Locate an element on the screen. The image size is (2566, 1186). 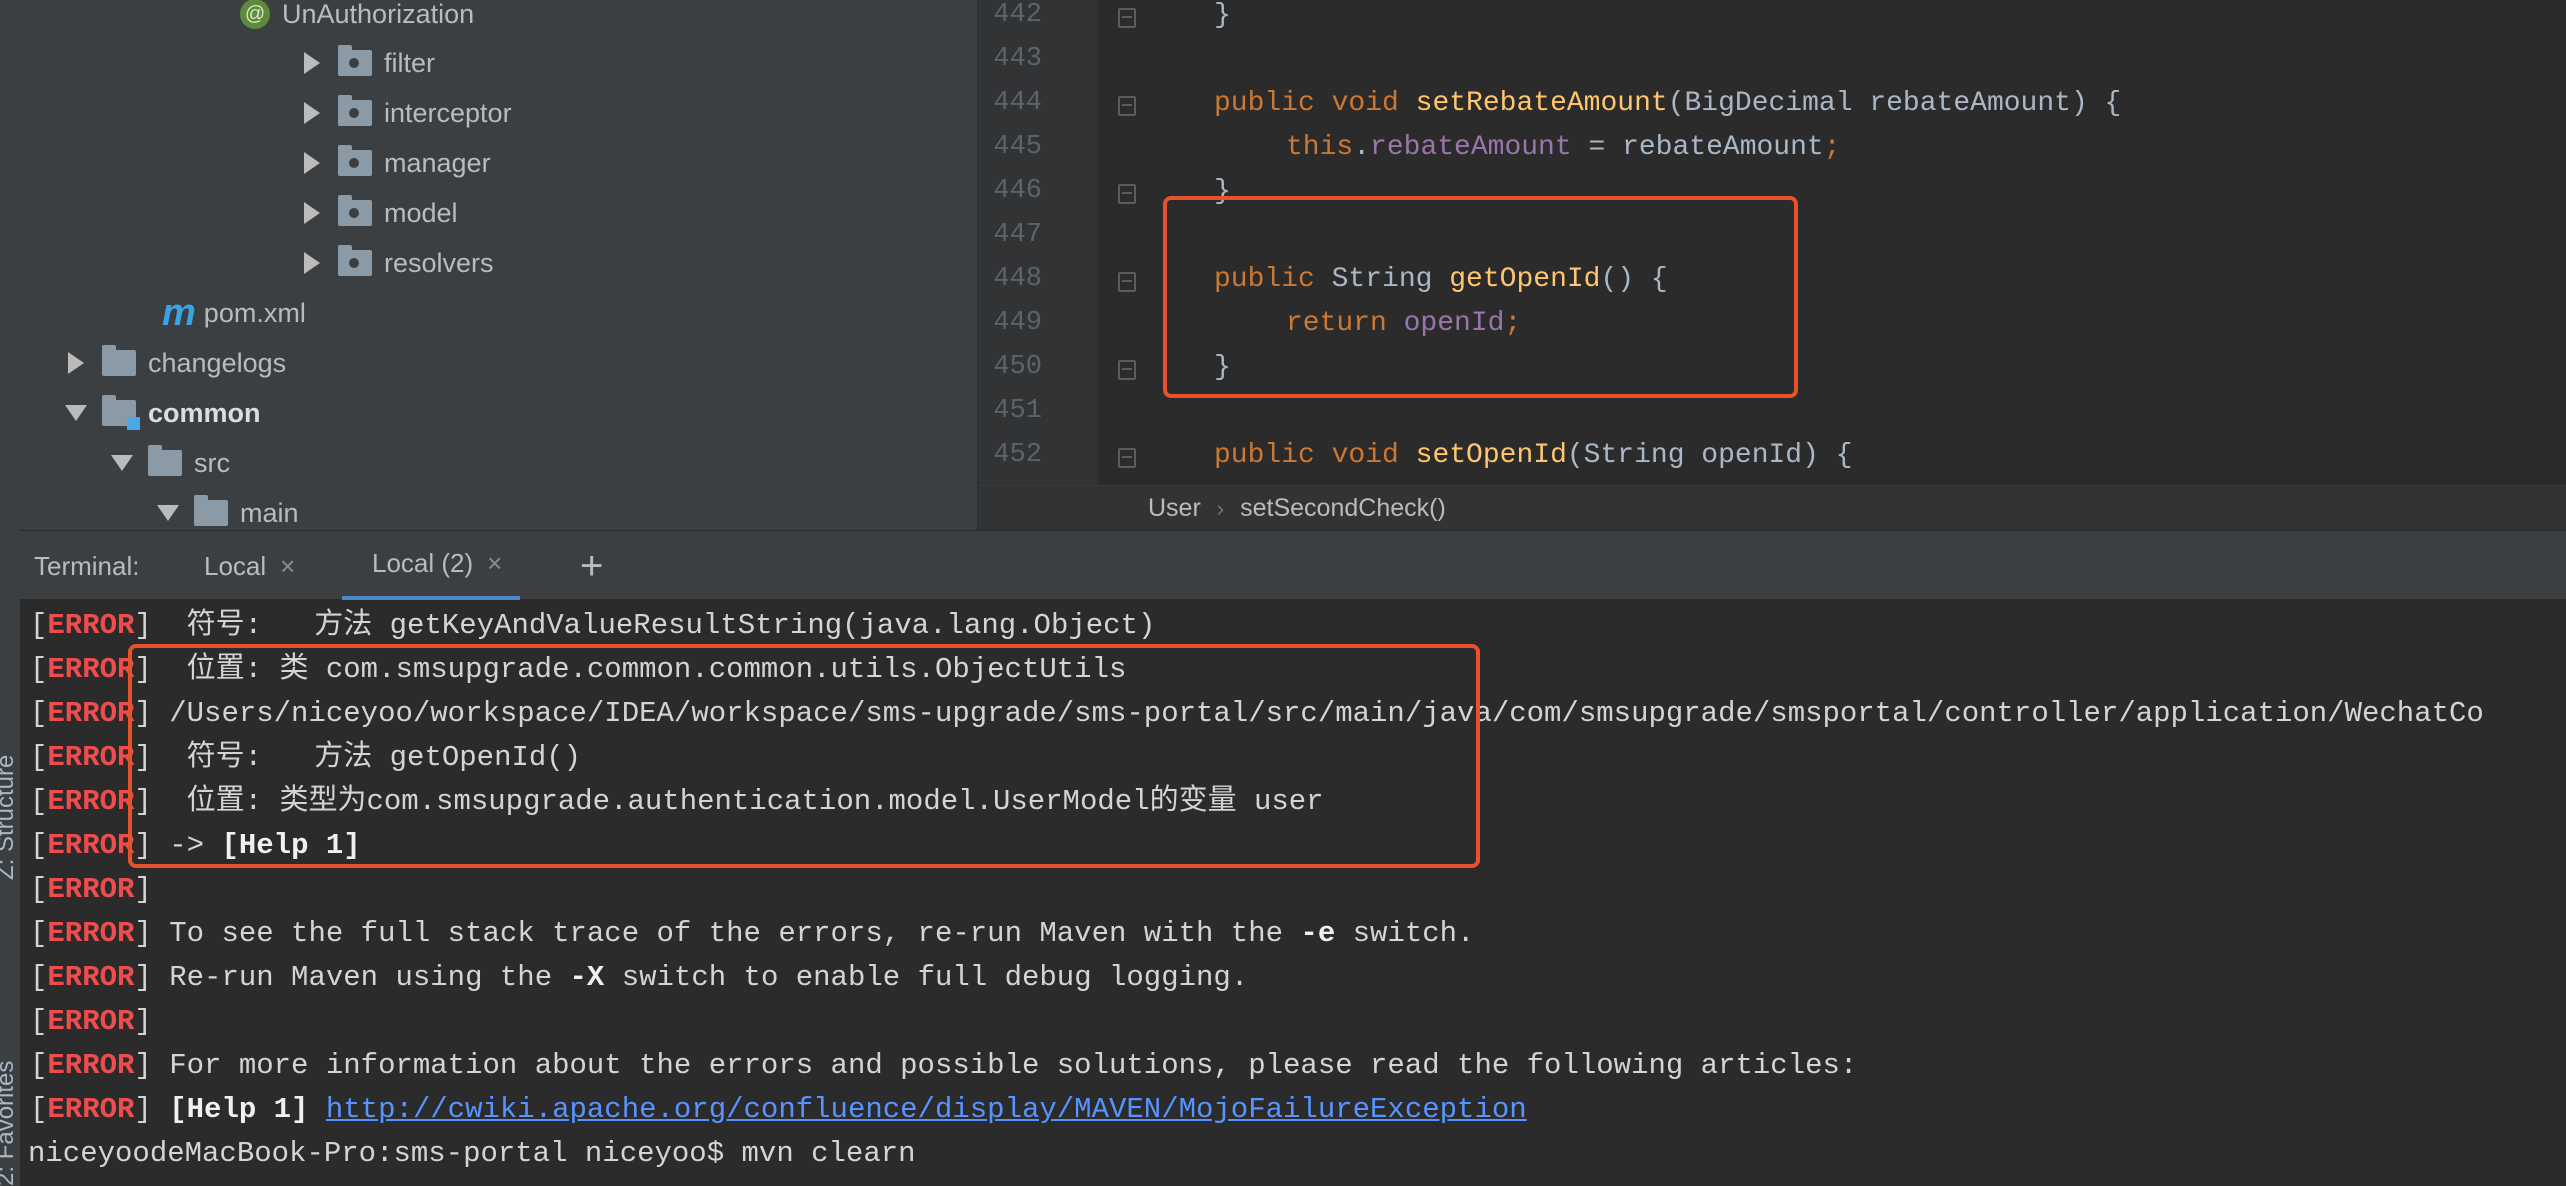
tab-local: Local × is located at coordinates (249, 566).